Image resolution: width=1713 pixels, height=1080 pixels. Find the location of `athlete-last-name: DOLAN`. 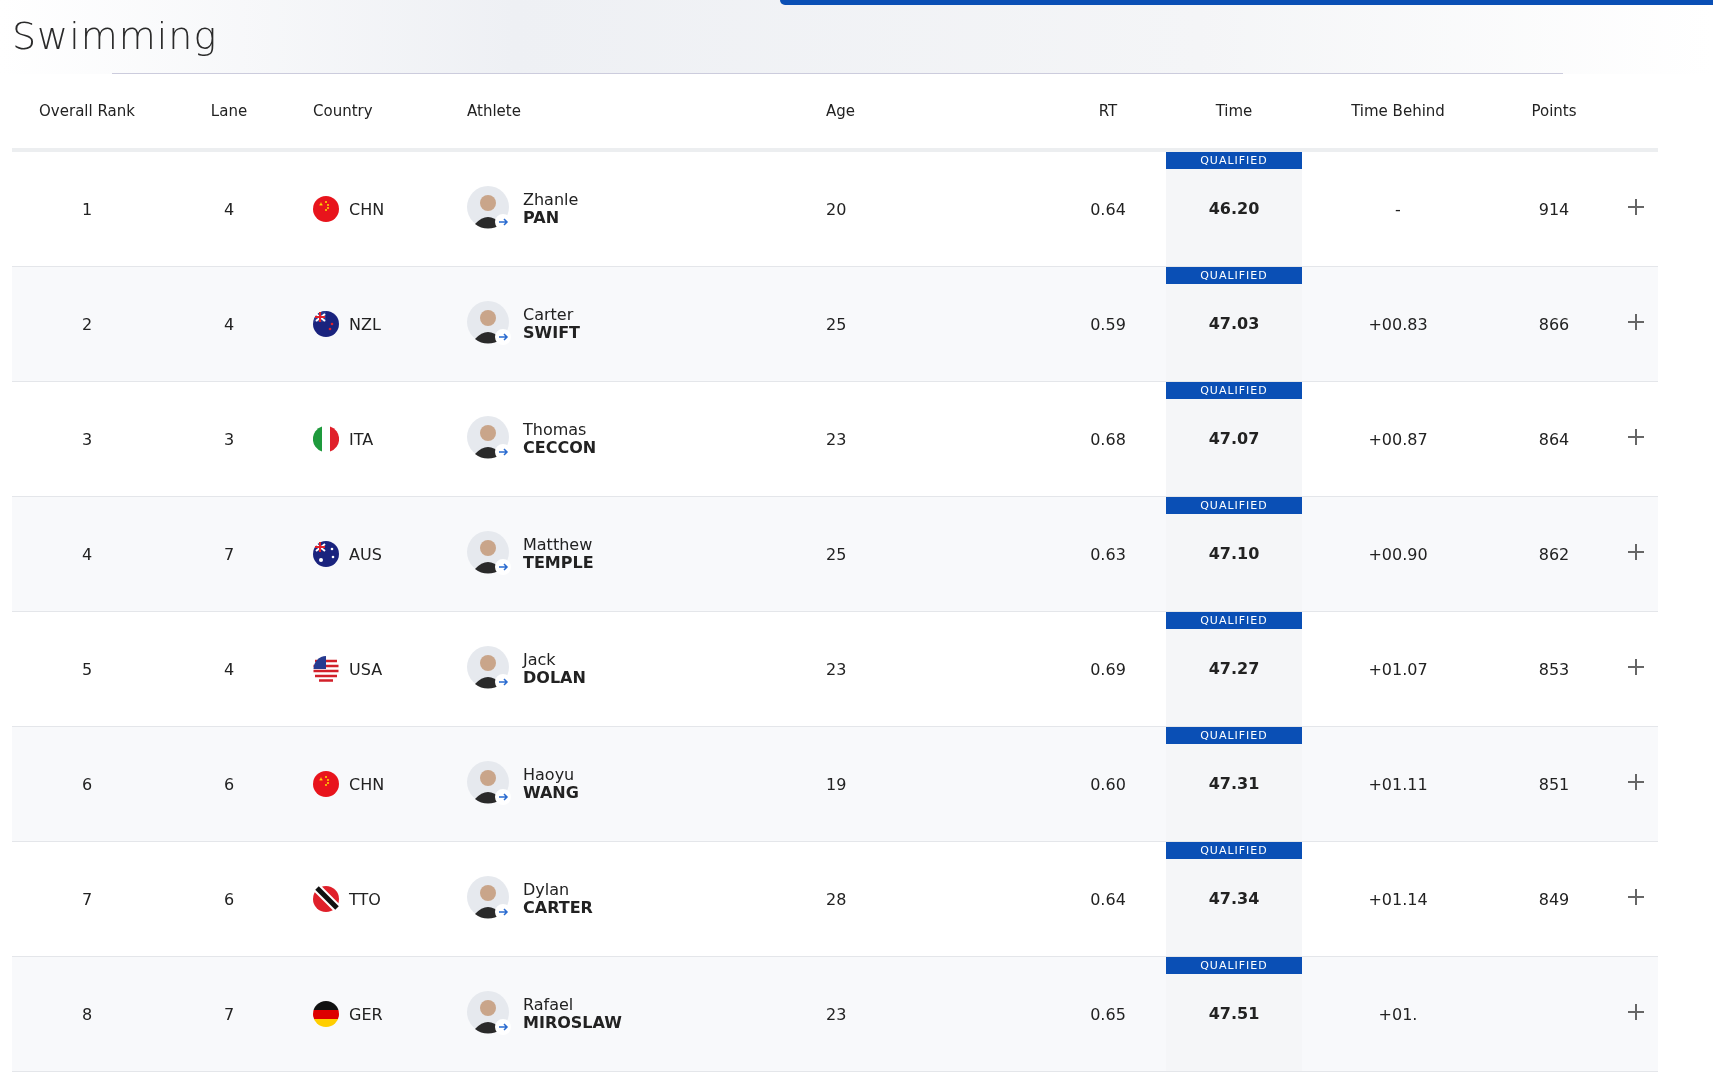

athlete-last-name: DOLAN is located at coordinates (554, 678).